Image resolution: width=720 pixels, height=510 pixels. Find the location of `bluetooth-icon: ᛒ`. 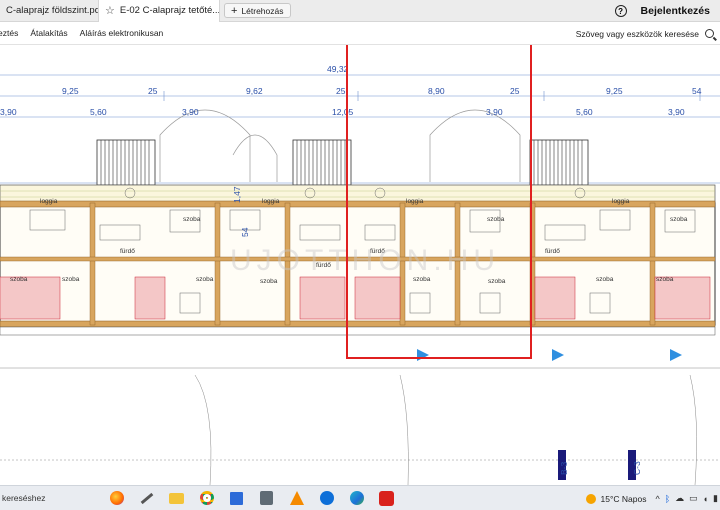

bluetooth-icon: ᛒ is located at coordinates (667, 499).